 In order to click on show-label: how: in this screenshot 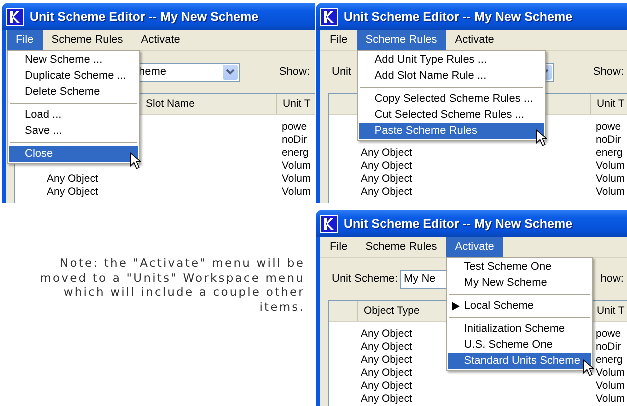, I will do `click(612, 279)`.